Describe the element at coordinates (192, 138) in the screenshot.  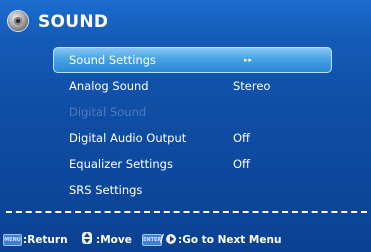
I see `menu-item-digital-audio-output: Digital Audio Output Off` at that location.